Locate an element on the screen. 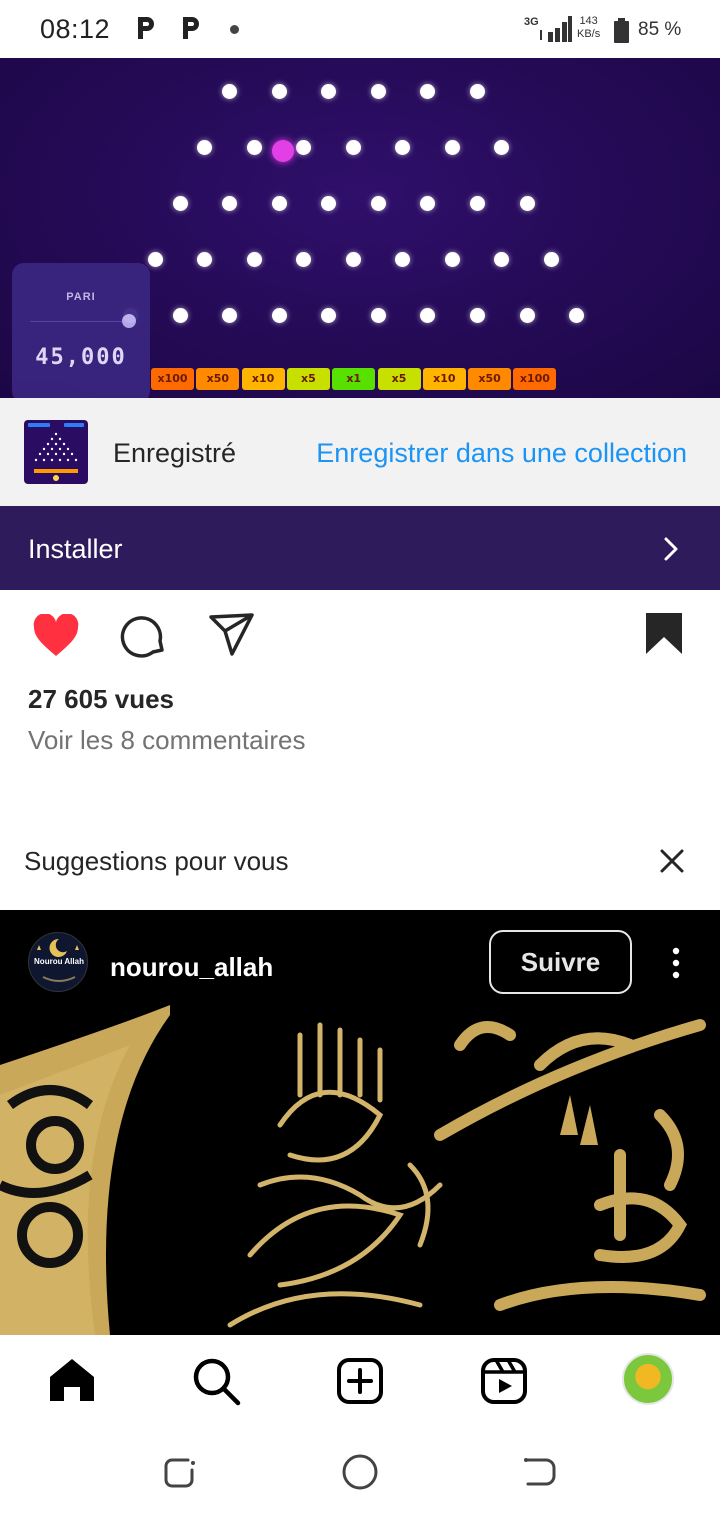 This screenshot has width=720, height=1520. saved-thumbnail is located at coordinates (56, 452).